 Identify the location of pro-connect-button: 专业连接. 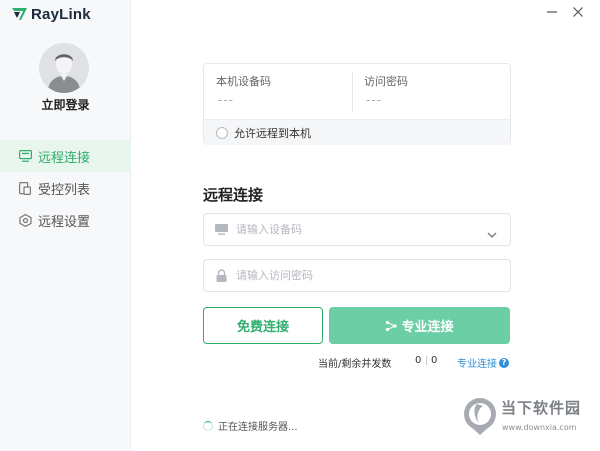
(419, 325).